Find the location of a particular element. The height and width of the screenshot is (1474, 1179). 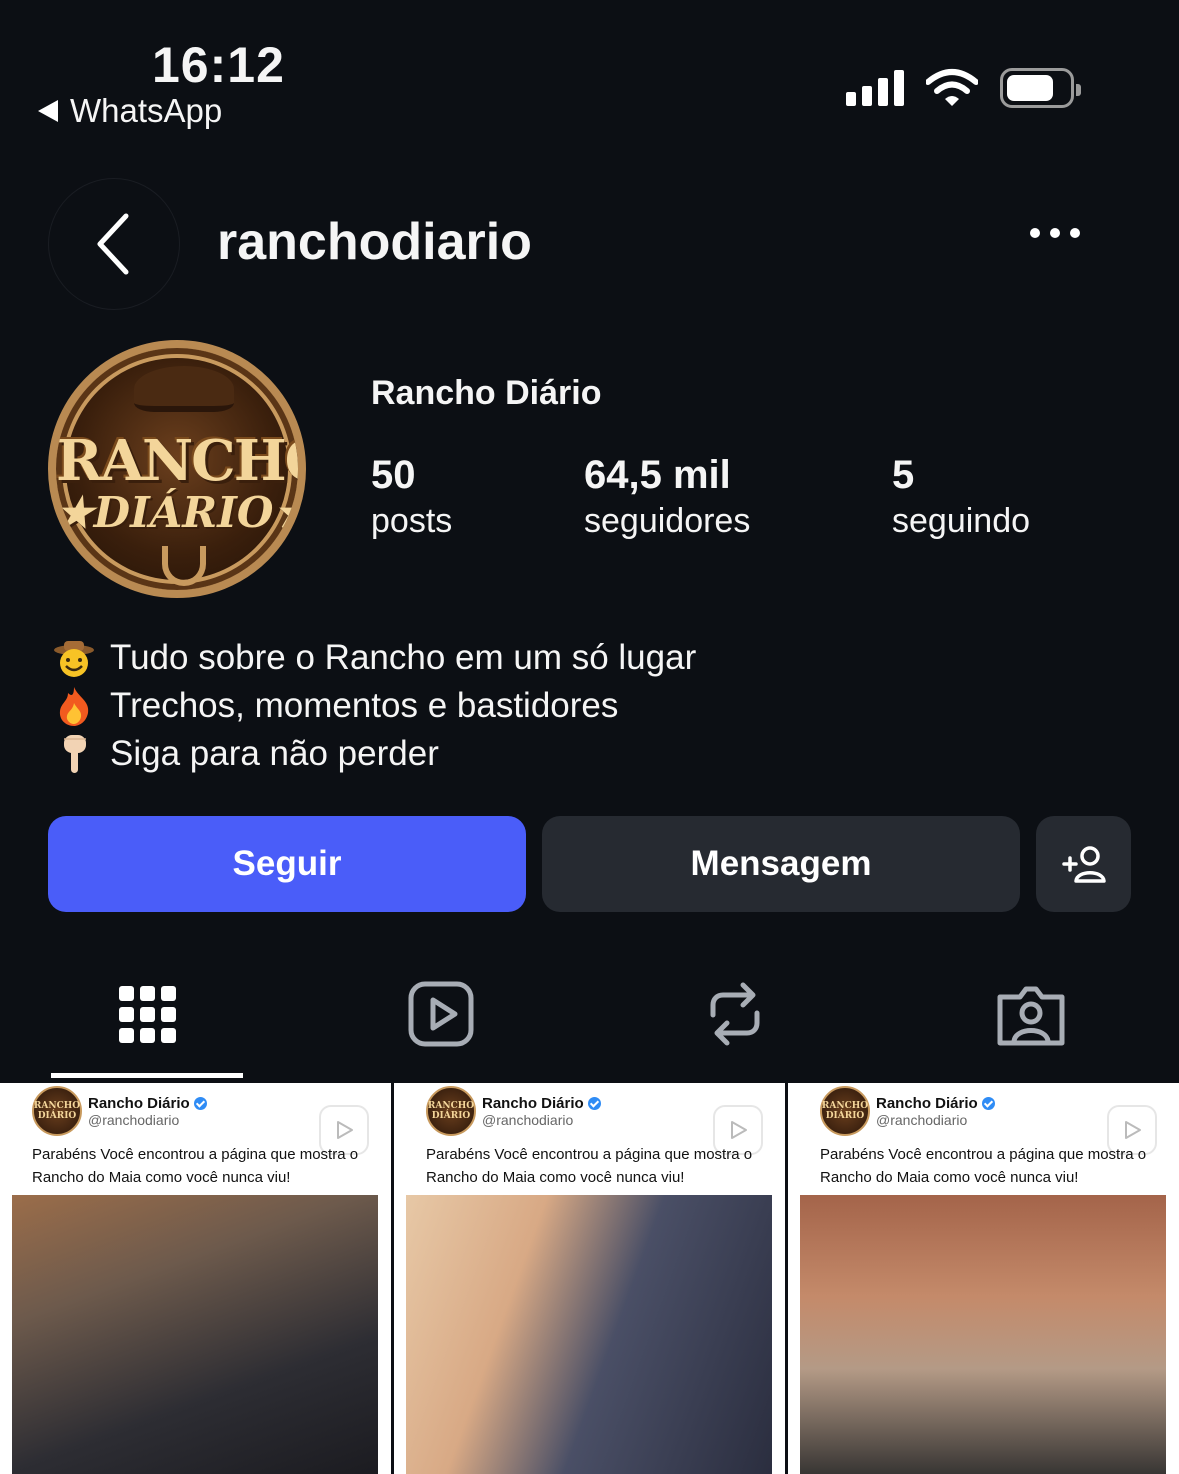

signal-icon is located at coordinates (875, 88).